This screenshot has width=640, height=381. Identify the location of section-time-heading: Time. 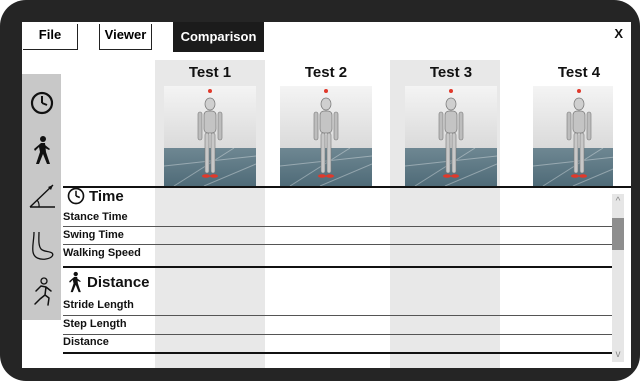
(95, 196).